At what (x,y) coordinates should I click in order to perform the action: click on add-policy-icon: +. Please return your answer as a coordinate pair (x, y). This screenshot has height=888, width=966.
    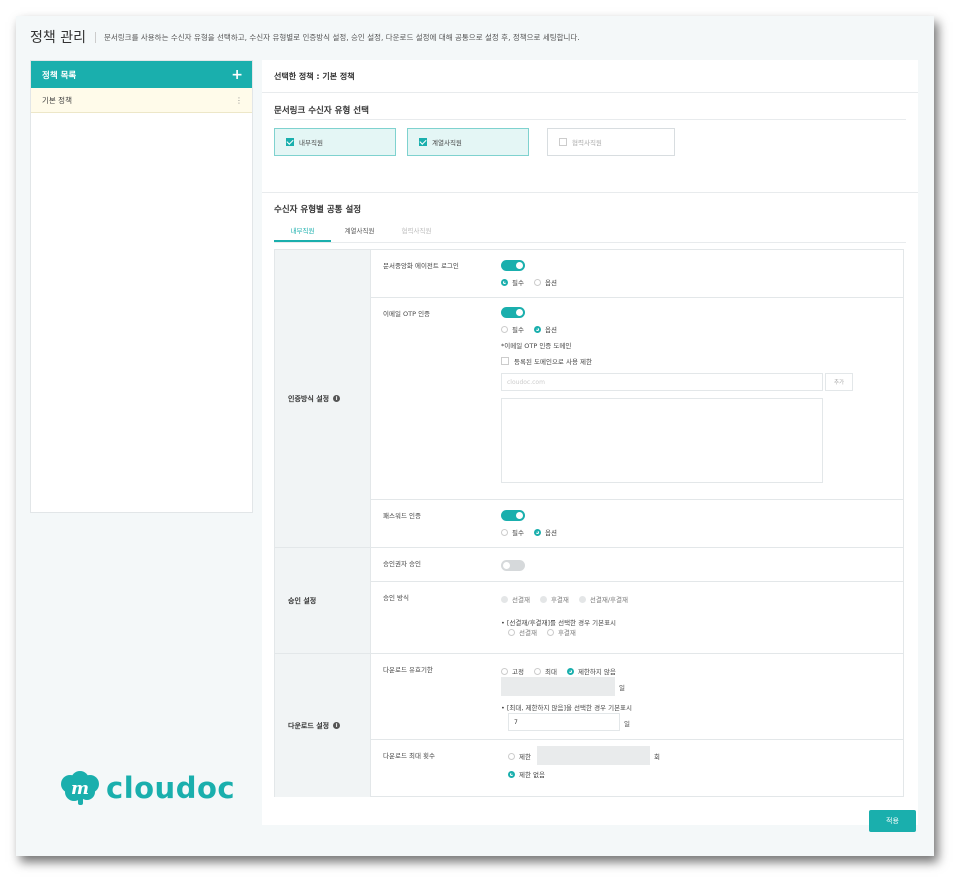
    Looking at the image, I should click on (237, 75).